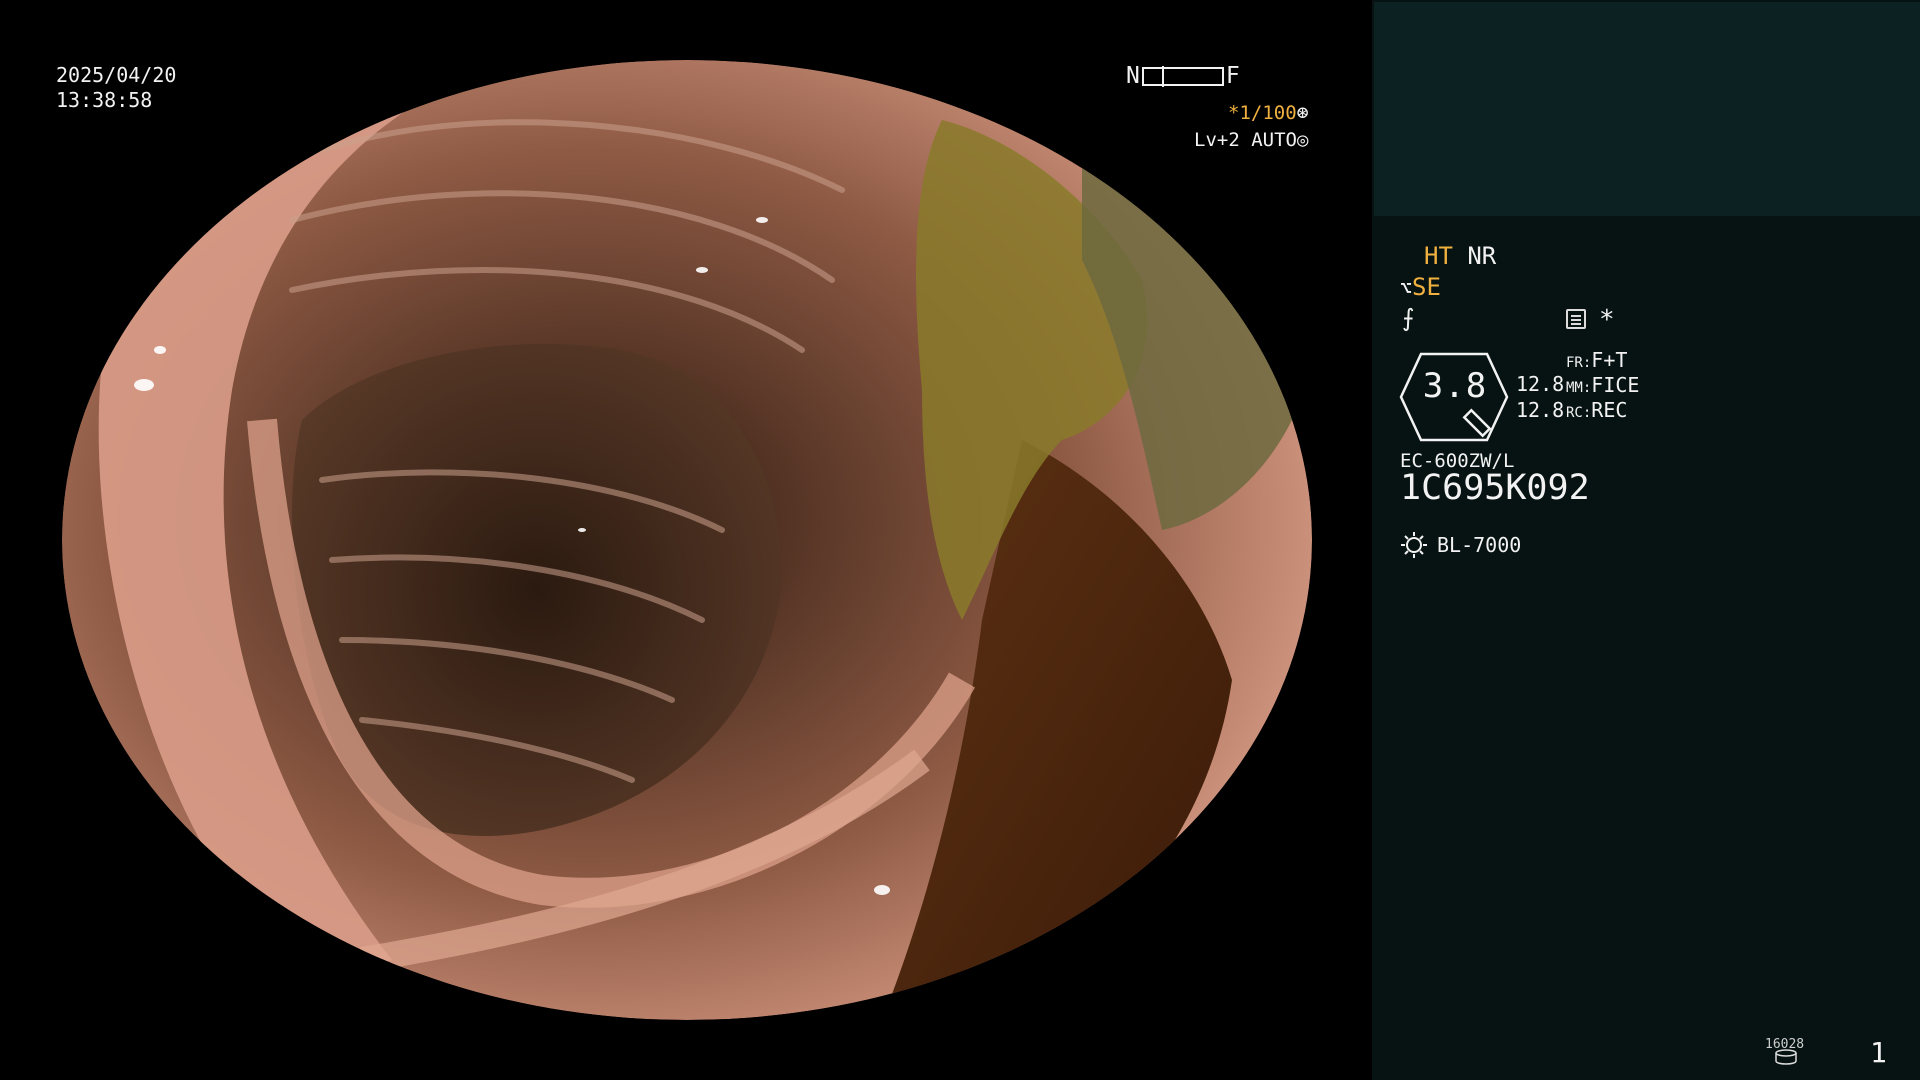 This screenshot has width=1920, height=1080. Describe the element at coordinates (1540, 410) in the screenshot. I see `magnification-bottom: 12.8` at that location.